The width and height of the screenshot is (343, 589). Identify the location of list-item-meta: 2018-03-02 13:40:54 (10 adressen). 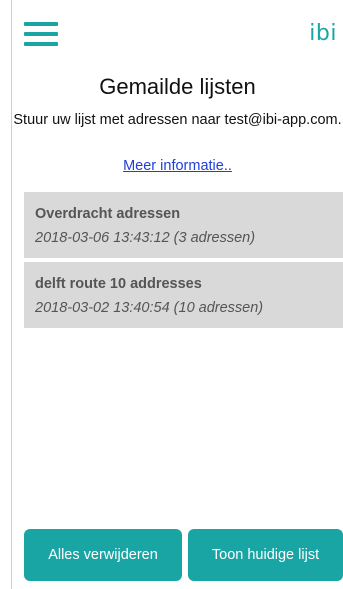
(149, 308).